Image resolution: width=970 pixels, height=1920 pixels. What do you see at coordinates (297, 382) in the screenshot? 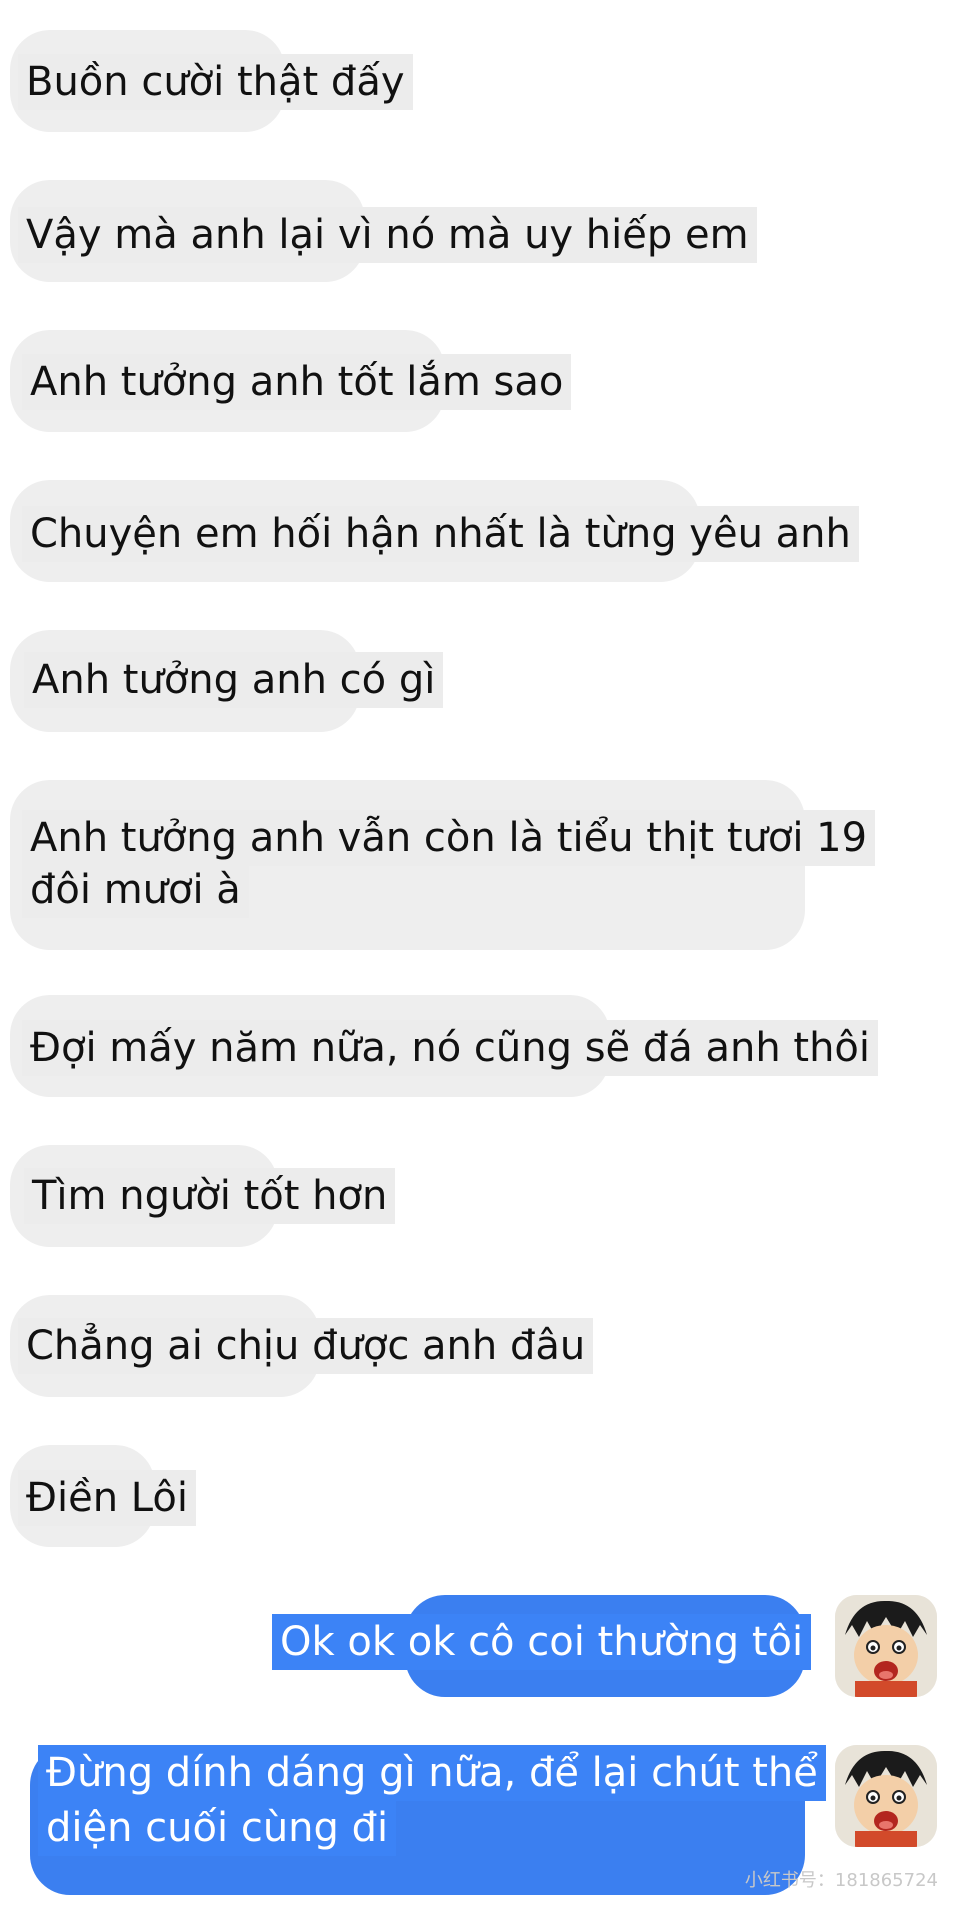
I see `message-text: Anh tưởng anh tốt lắm sao` at bounding box center [297, 382].